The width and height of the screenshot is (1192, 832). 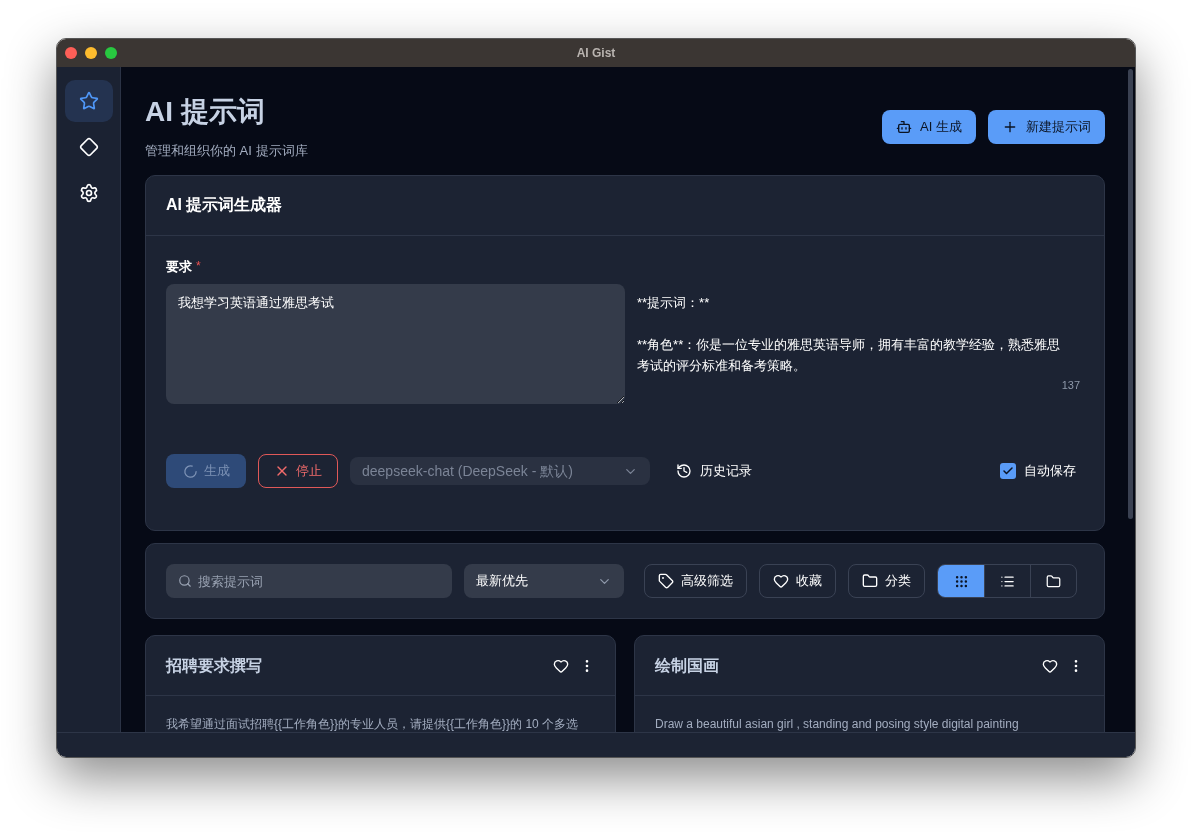 What do you see at coordinates (309, 581) in the screenshot?
I see `search-field: 搜索提示词` at bounding box center [309, 581].